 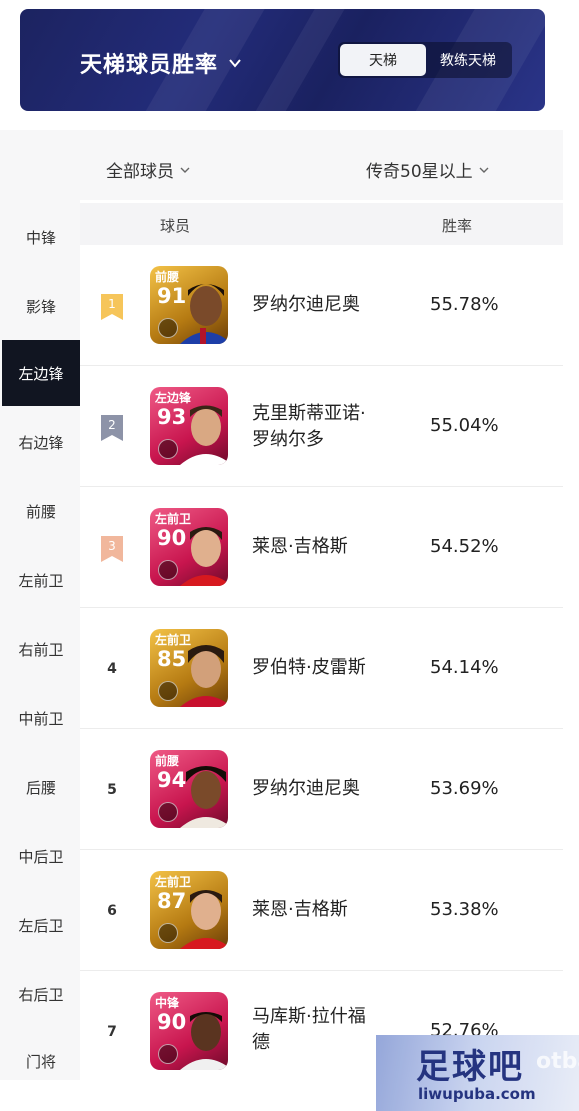 I want to click on ladder-tab-switch: 天梯 教练天梯, so click(x=425, y=60).